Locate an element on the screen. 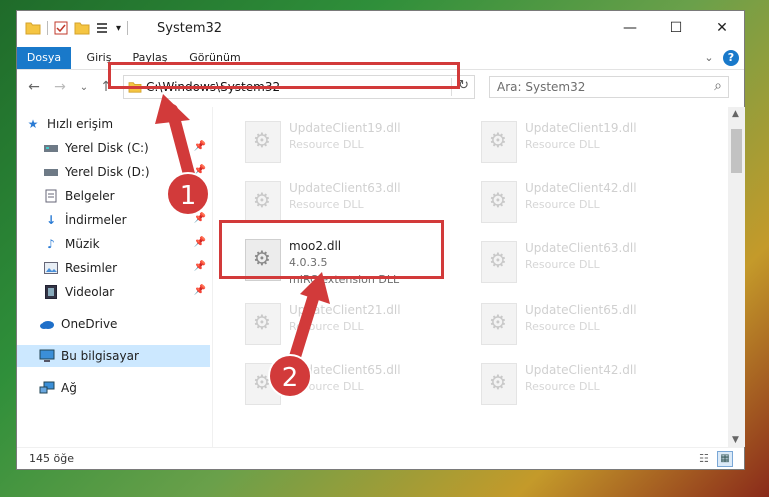 The image size is (769, 497). callout-badge-2: 2 is located at coordinates (290, 376).